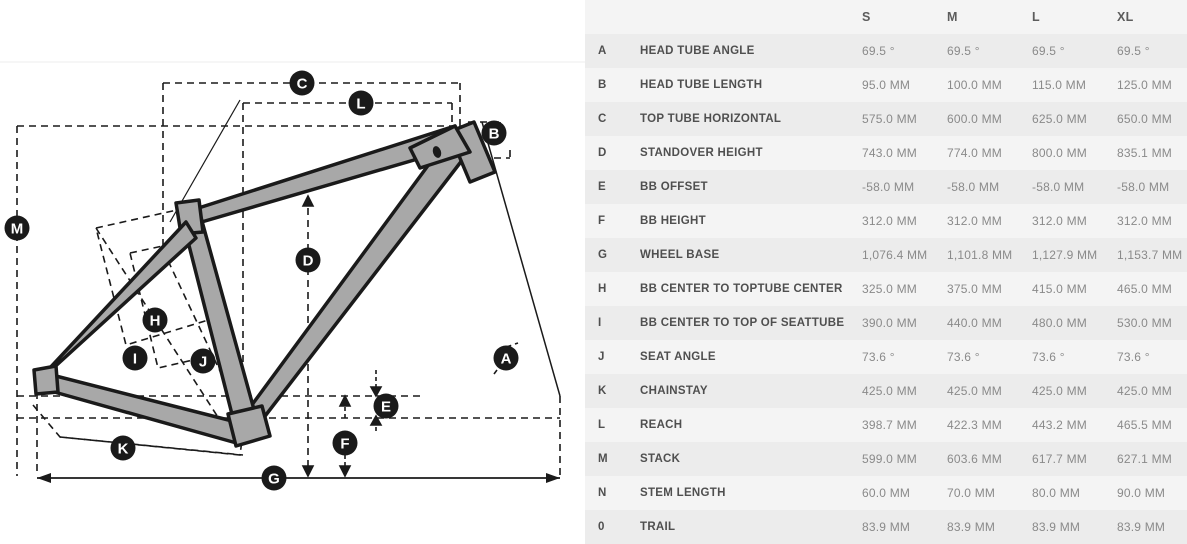 This screenshot has height=544, width=1187. Describe the element at coordinates (974, 459) in the screenshot. I see `row-value-m: 603.6 MM` at that location.